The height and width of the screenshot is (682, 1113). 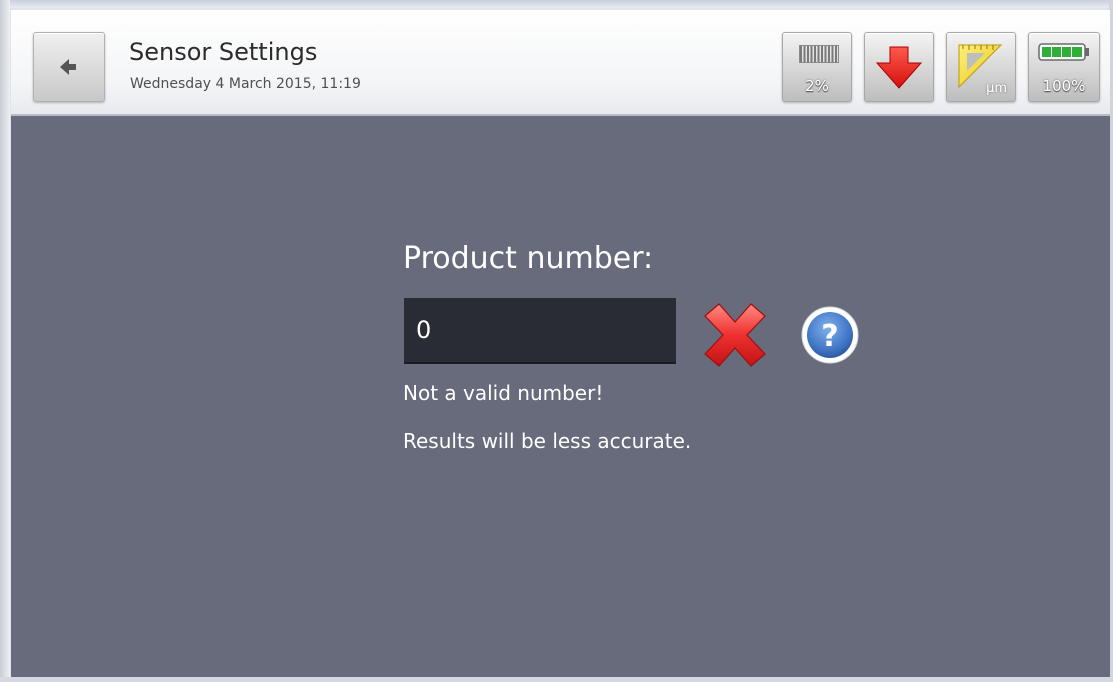 I want to click on download-button, so click(x=899, y=67).